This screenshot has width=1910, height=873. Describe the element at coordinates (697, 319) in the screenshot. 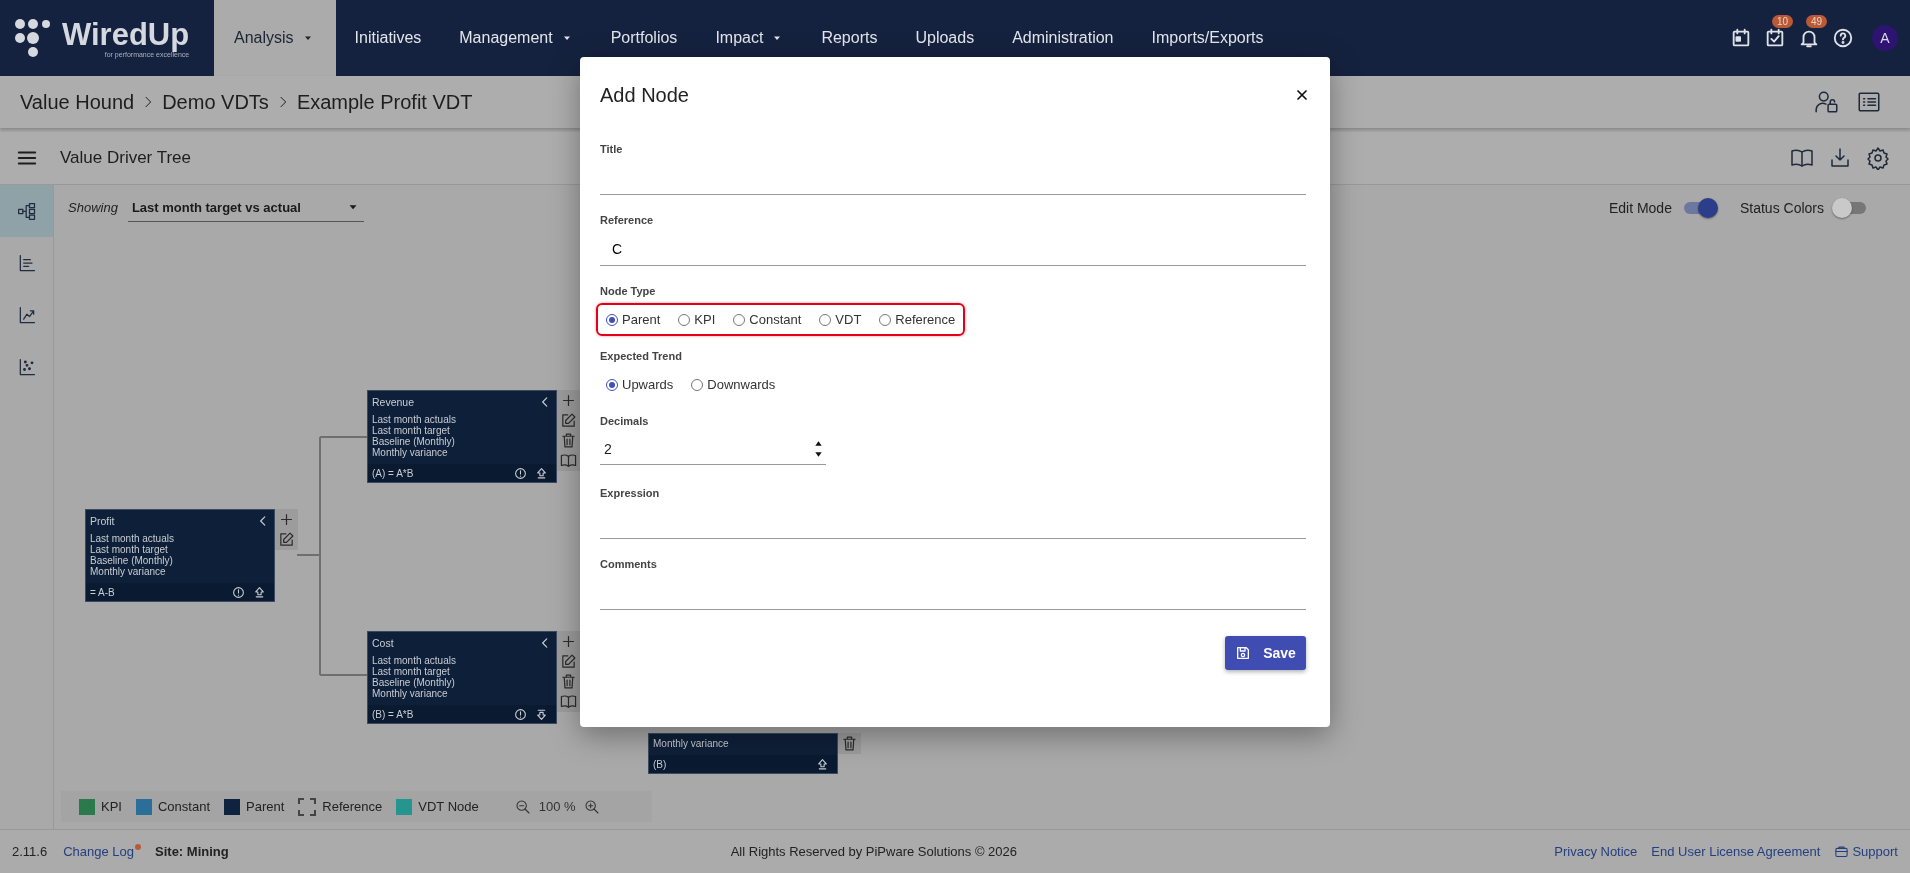

I see `radio-option: KPI` at that location.